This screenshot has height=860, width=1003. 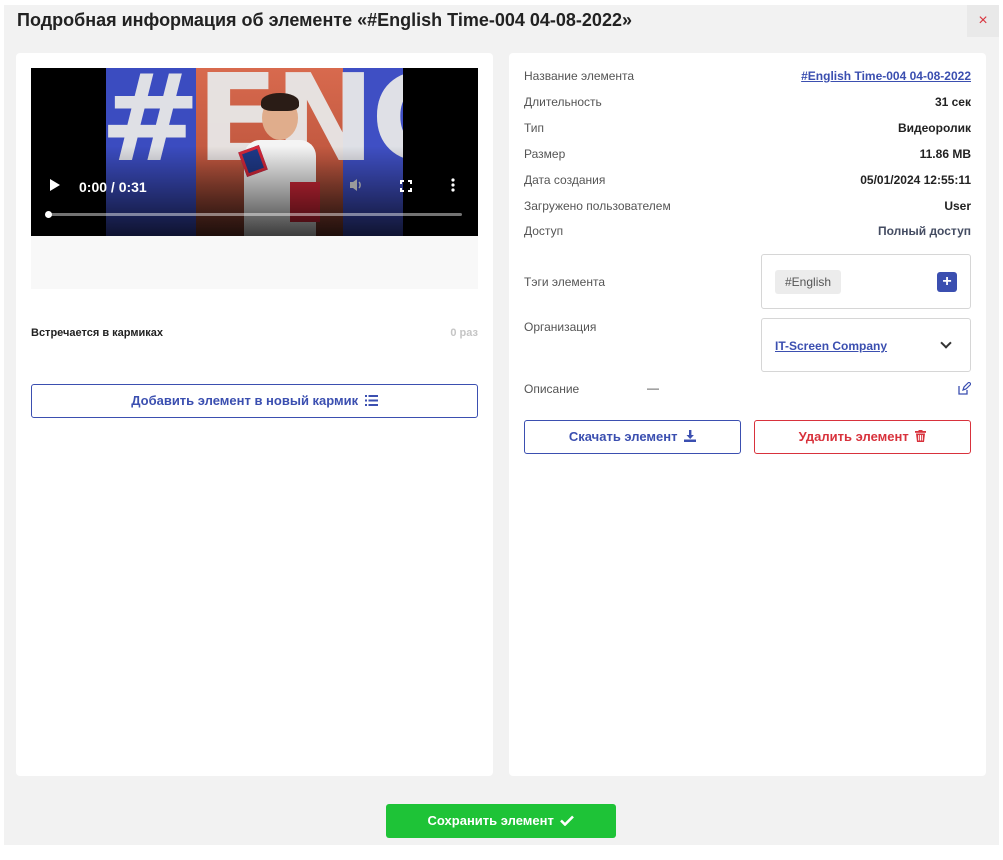 I want to click on type-label: Тип, so click(x=534, y=128).